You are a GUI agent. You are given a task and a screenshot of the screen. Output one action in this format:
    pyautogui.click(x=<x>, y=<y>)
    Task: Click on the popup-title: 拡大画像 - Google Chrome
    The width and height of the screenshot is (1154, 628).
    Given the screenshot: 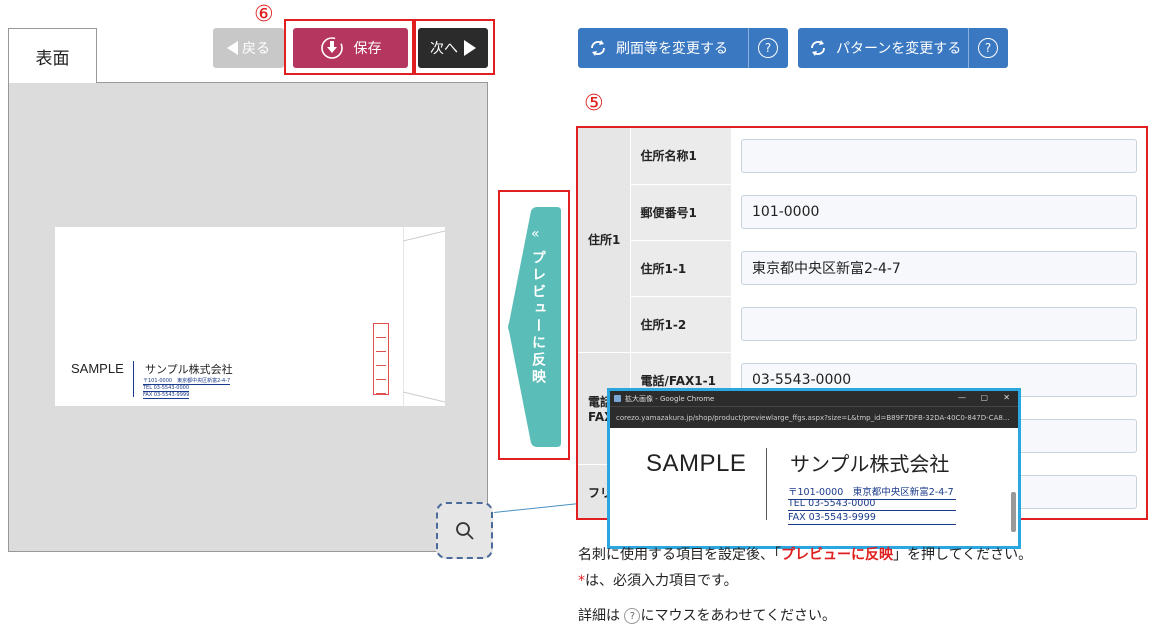 What is the action you would take?
    pyautogui.click(x=670, y=398)
    